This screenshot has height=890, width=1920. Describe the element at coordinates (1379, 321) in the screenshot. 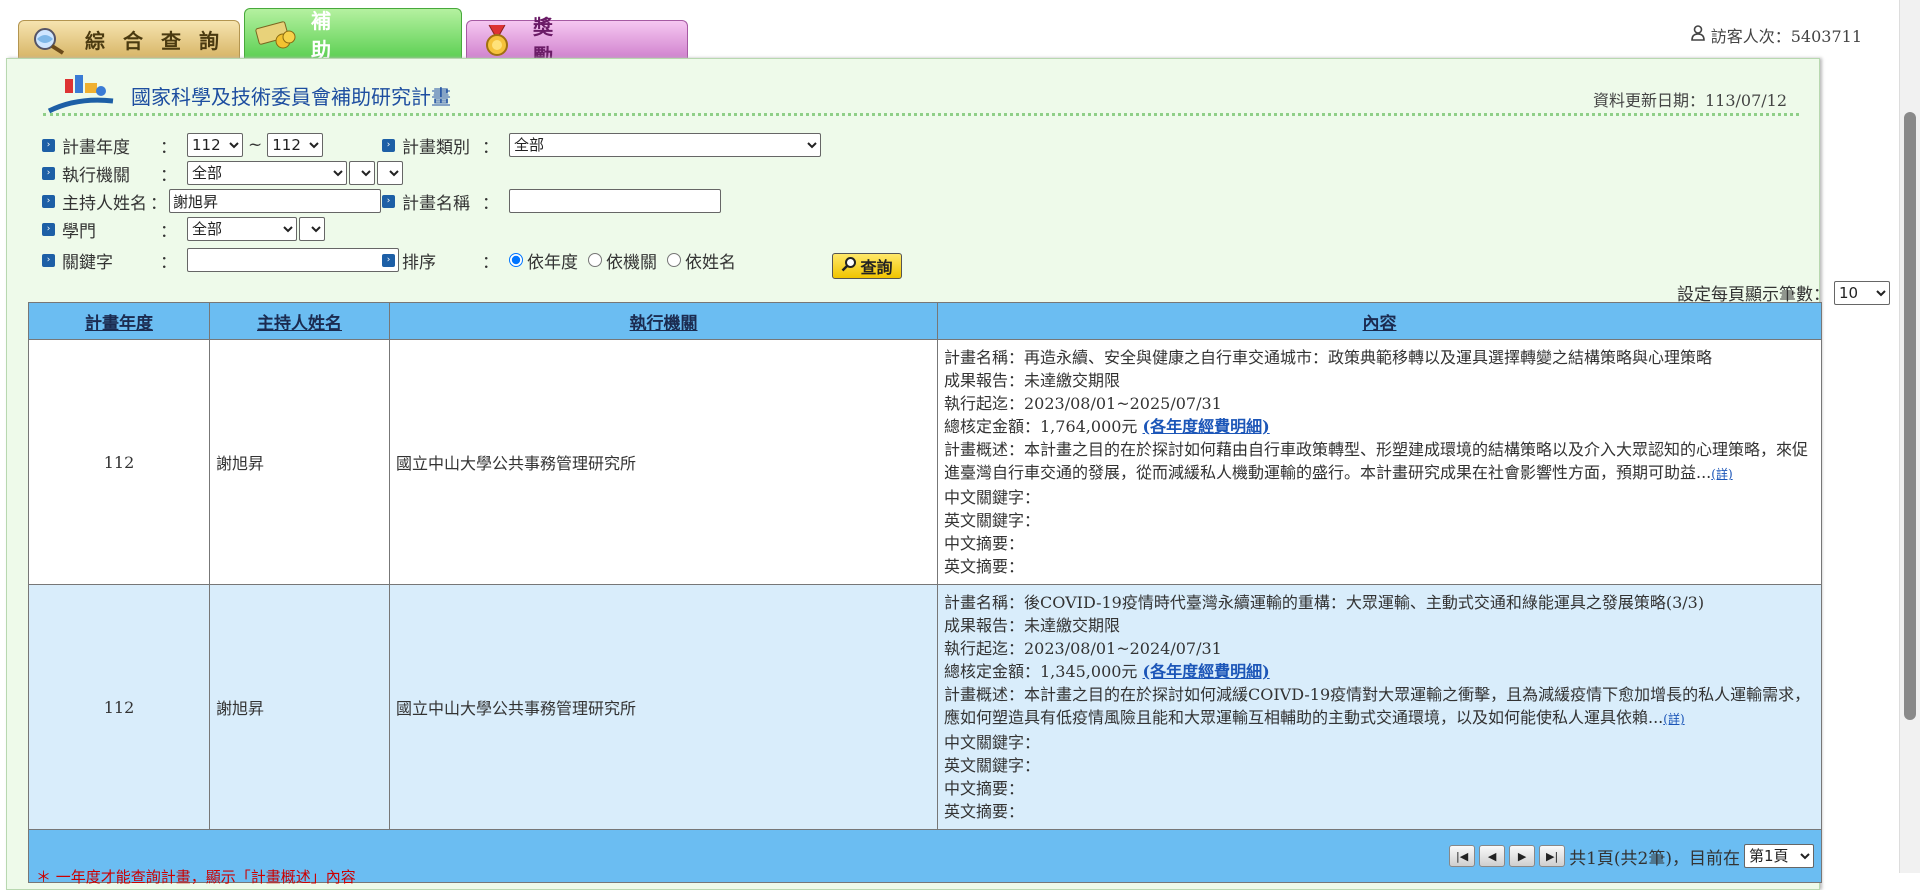

I see `col-header-content: 內容` at that location.